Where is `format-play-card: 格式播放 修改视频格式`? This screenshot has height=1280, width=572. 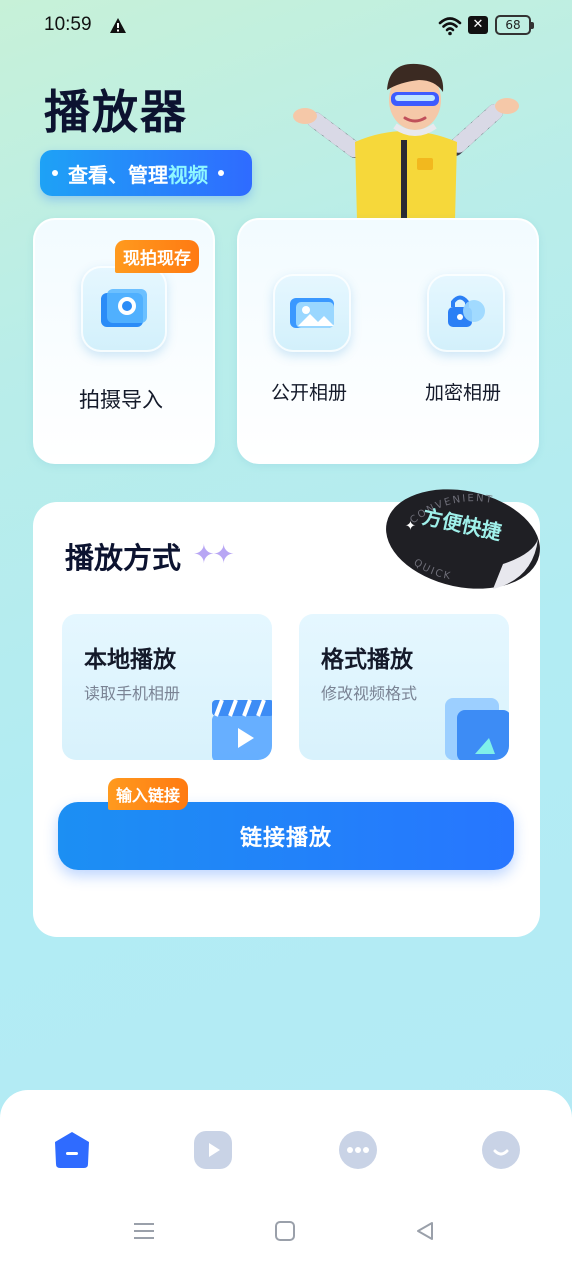 format-play-card: 格式播放 修改视频格式 is located at coordinates (404, 687).